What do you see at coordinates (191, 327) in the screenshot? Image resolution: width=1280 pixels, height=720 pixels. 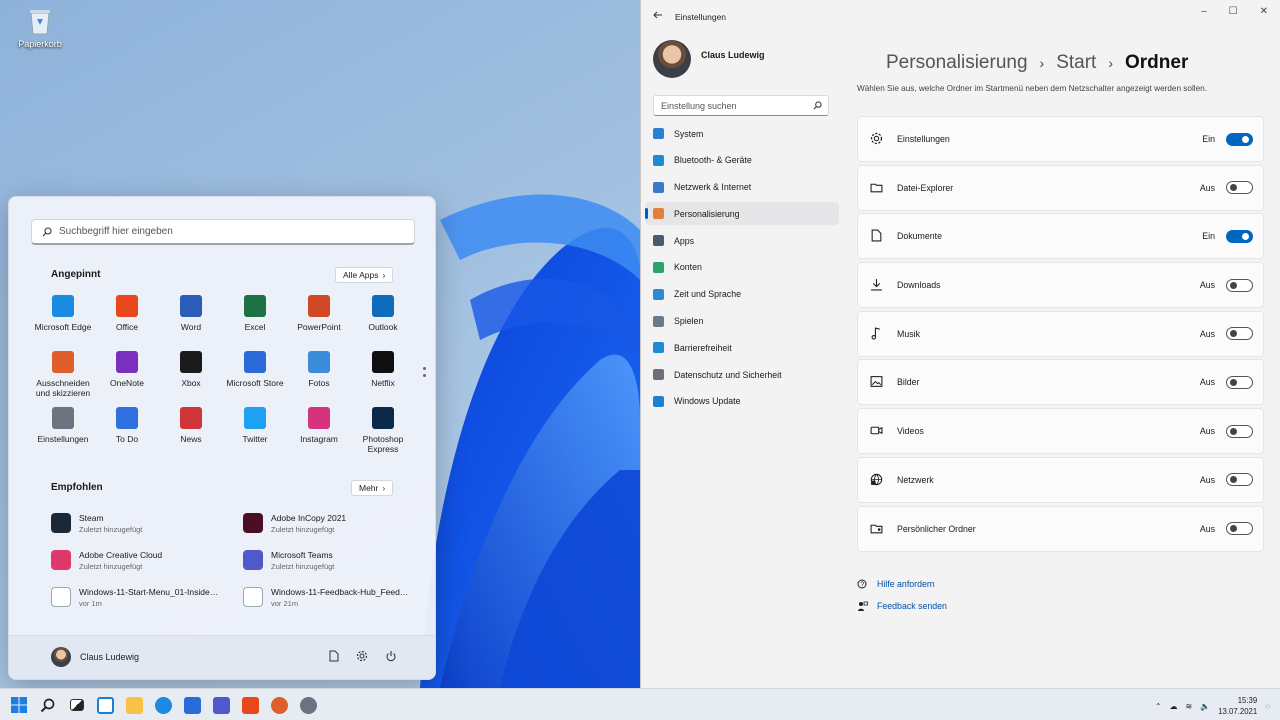 I see `pinned-app-label: Word` at bounding box center [191, 327].